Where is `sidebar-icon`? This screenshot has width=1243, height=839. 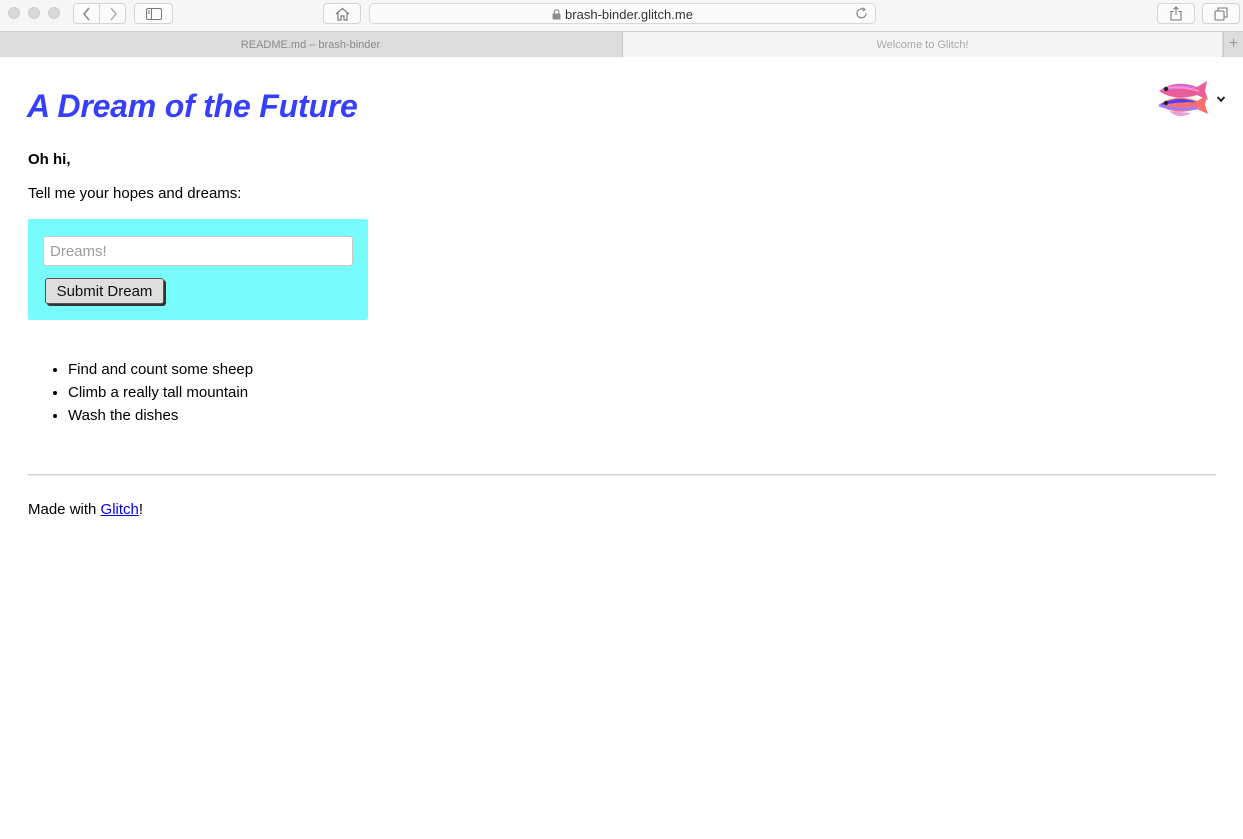
sidebar-icon is located at coordinates (153, 13).